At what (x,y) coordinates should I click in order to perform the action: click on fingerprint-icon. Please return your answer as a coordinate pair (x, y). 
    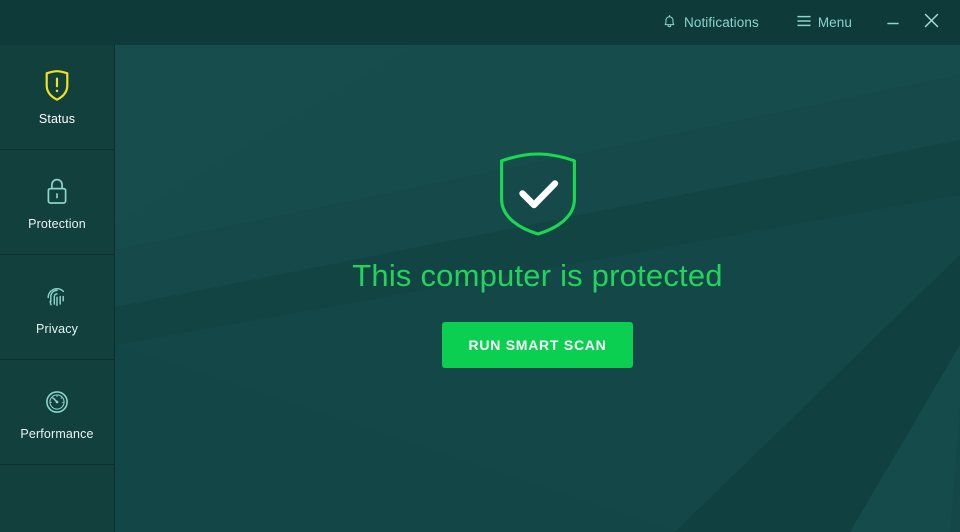
    Looking at the image, I should click on (57, 296).